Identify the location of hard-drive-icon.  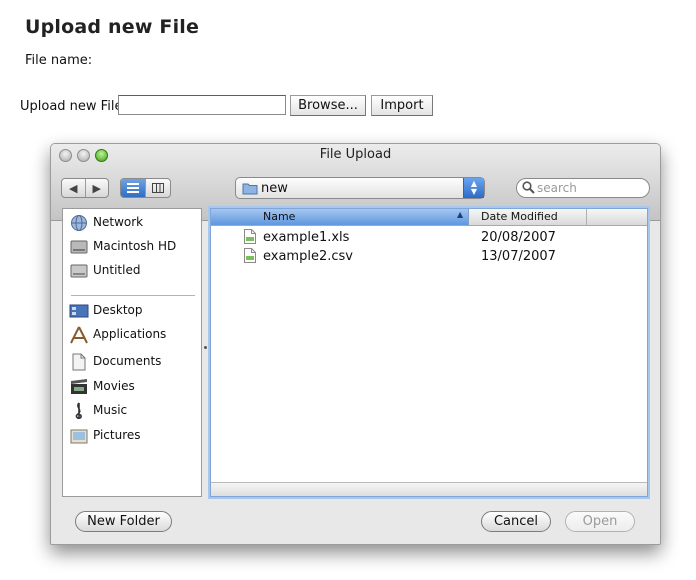
(79, 247).